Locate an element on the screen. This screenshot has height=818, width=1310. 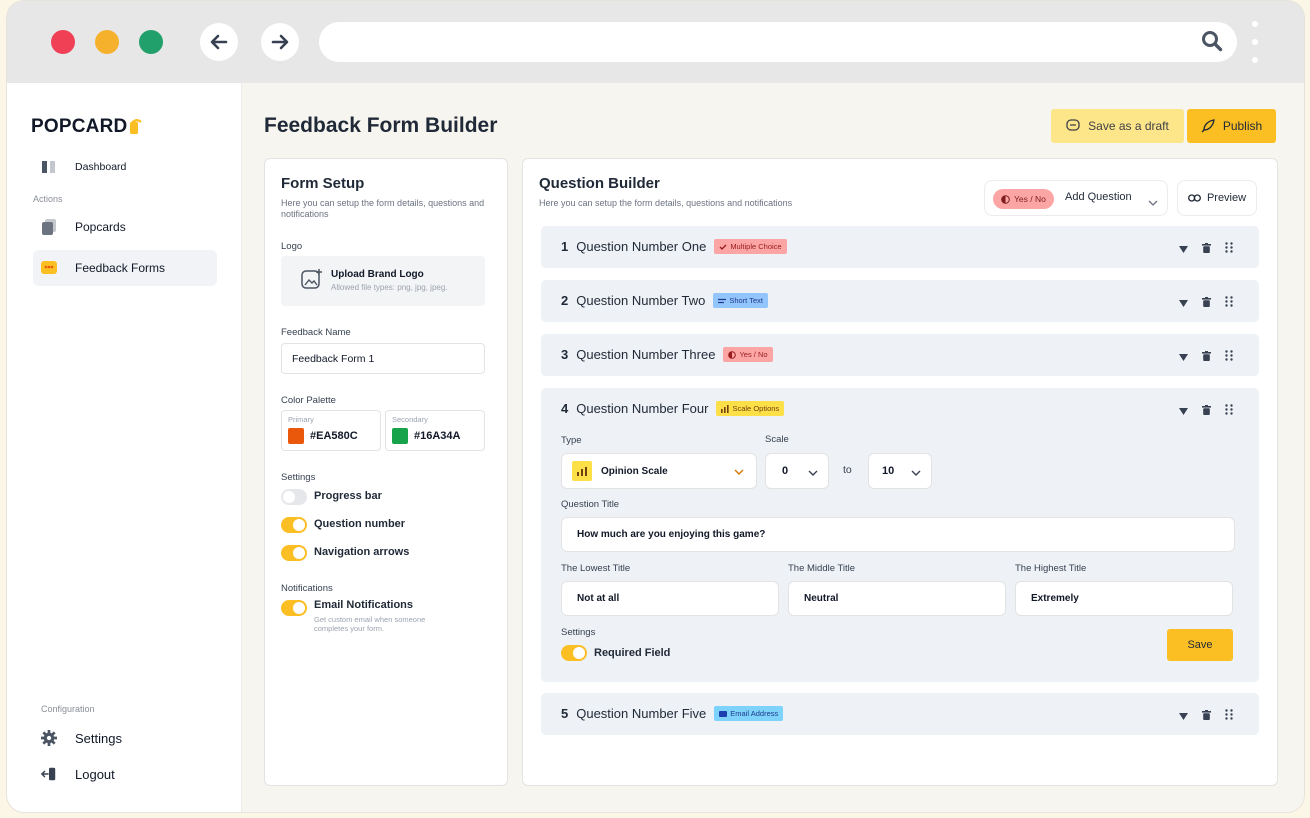
required-field-toggle is located at coordinates (574, 653).